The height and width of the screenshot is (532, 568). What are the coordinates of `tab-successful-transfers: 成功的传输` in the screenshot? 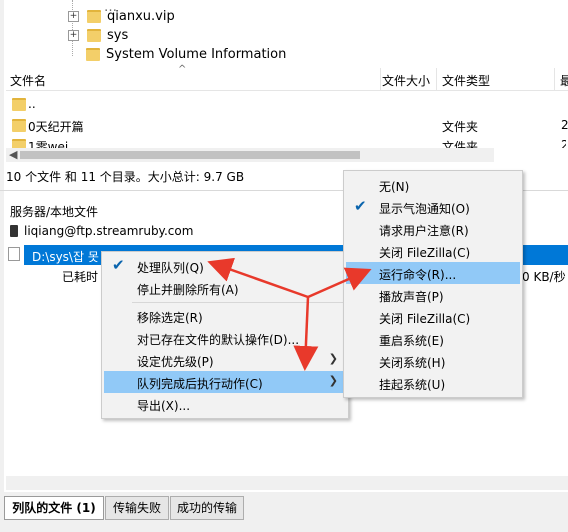 It's located at (207, 508).